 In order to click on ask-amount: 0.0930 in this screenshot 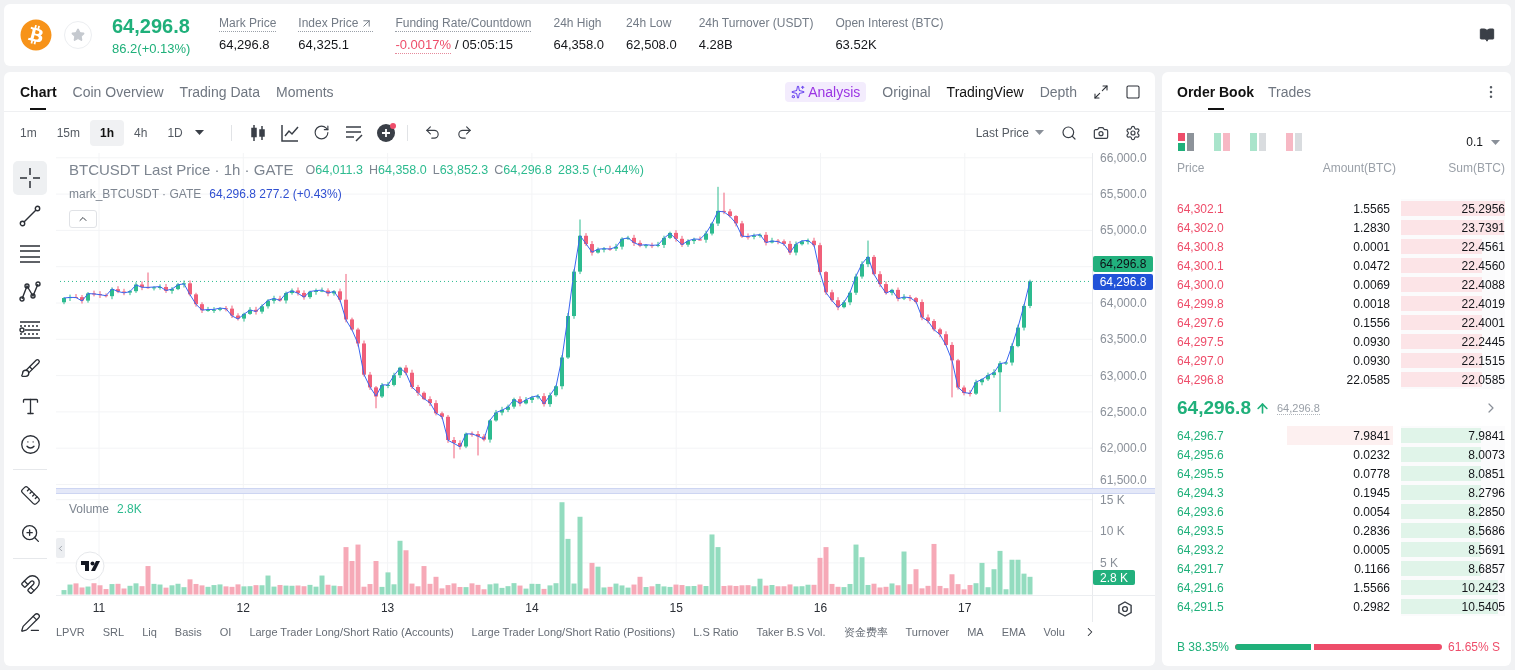, I will do `click(1372, 361)`.